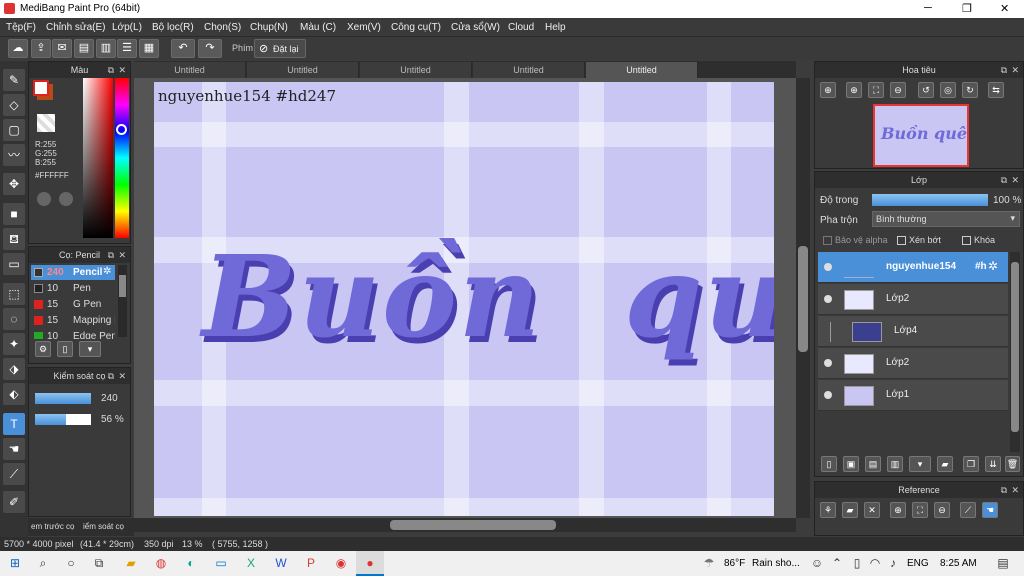 The image size is (1024, 576). I want to click on zoom-in-icon: ⊕, so click(828, 90).